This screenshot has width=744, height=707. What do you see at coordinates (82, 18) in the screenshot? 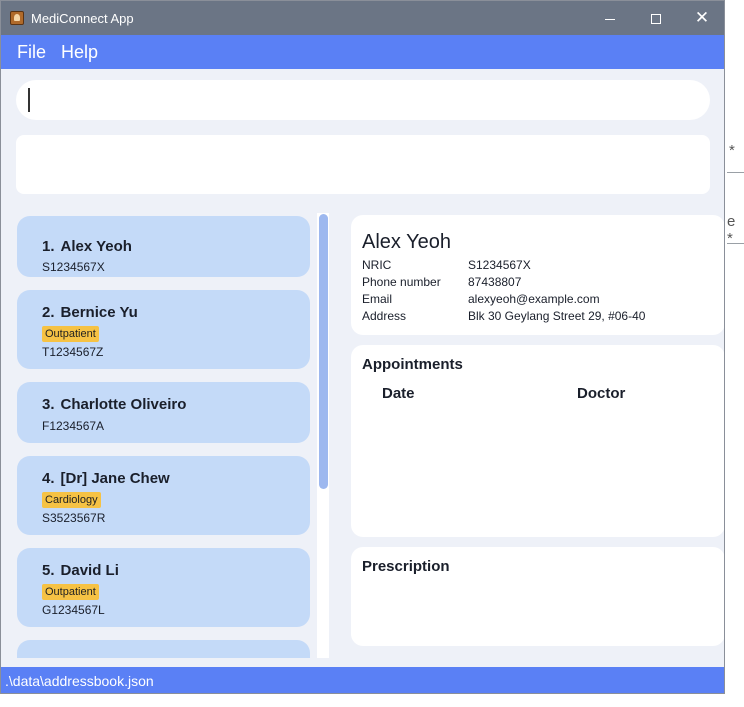
I see `window-title: MediConnect App` at bounding box center [82, 18].